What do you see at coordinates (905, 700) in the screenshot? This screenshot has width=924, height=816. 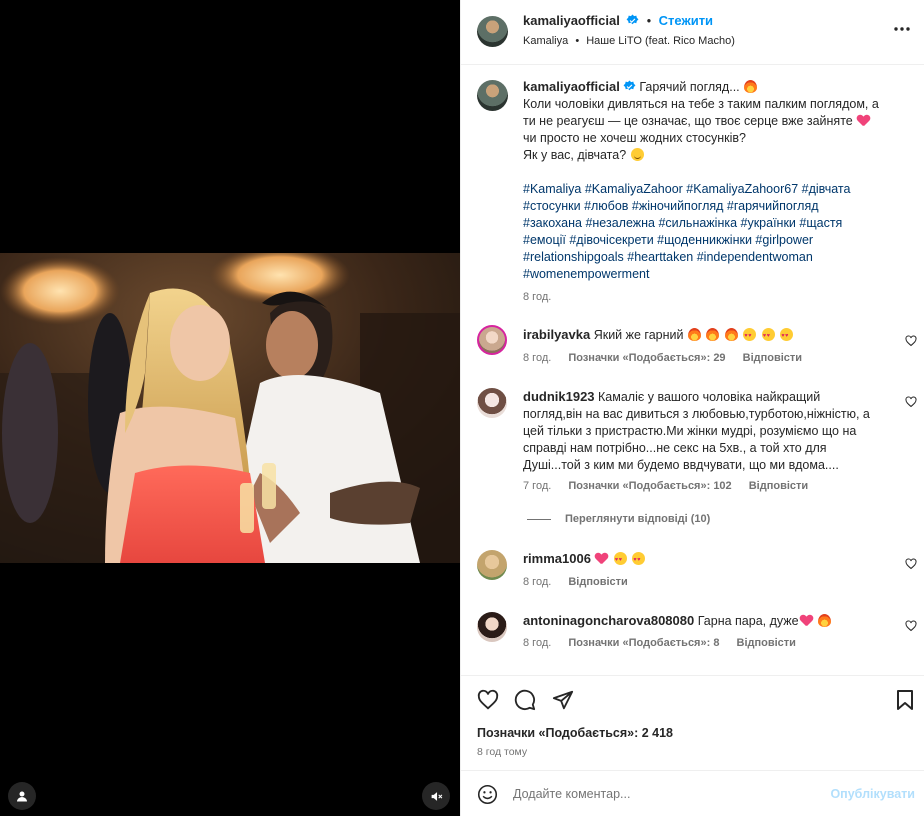 I see `save-bookmark-icon` at bounding box center [905, 700].